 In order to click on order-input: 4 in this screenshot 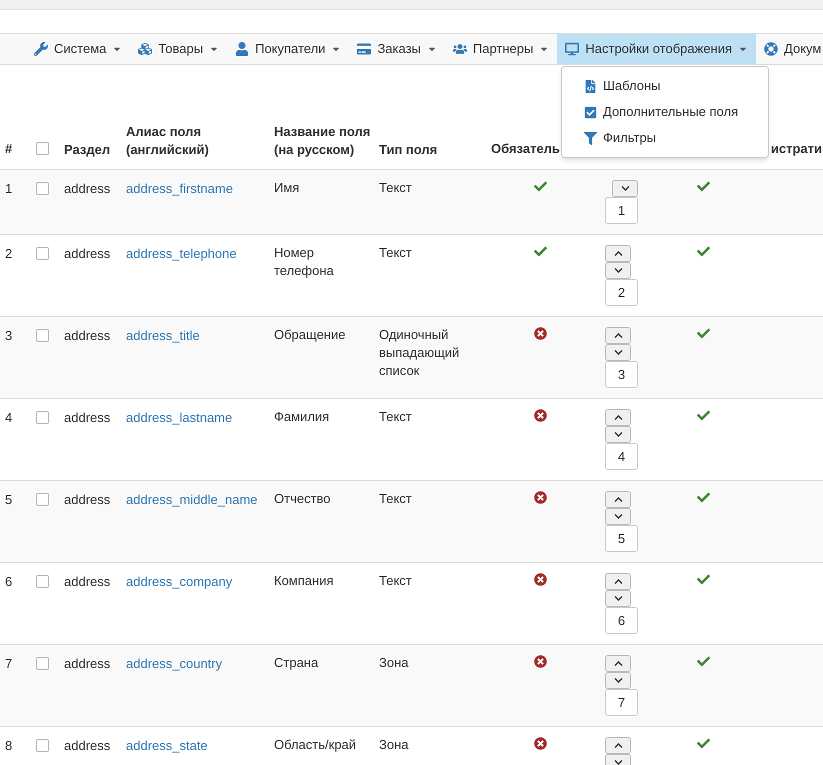, I will do `click(621, 456)`.